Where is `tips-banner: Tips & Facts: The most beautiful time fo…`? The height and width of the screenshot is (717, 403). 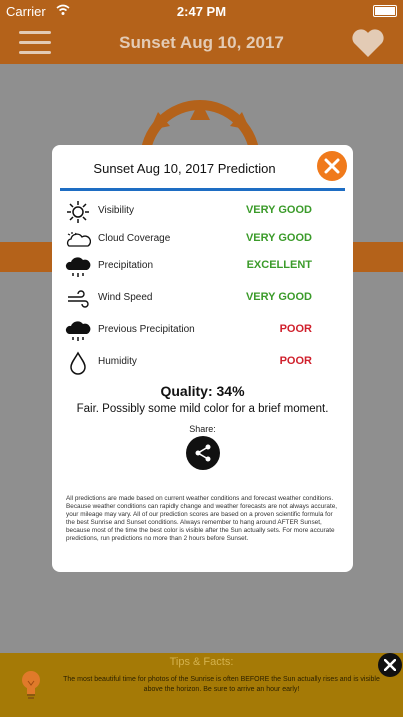 tips-banner: Tips & Facts: The most beautiful time fo… is located at coordinates (201, 685).